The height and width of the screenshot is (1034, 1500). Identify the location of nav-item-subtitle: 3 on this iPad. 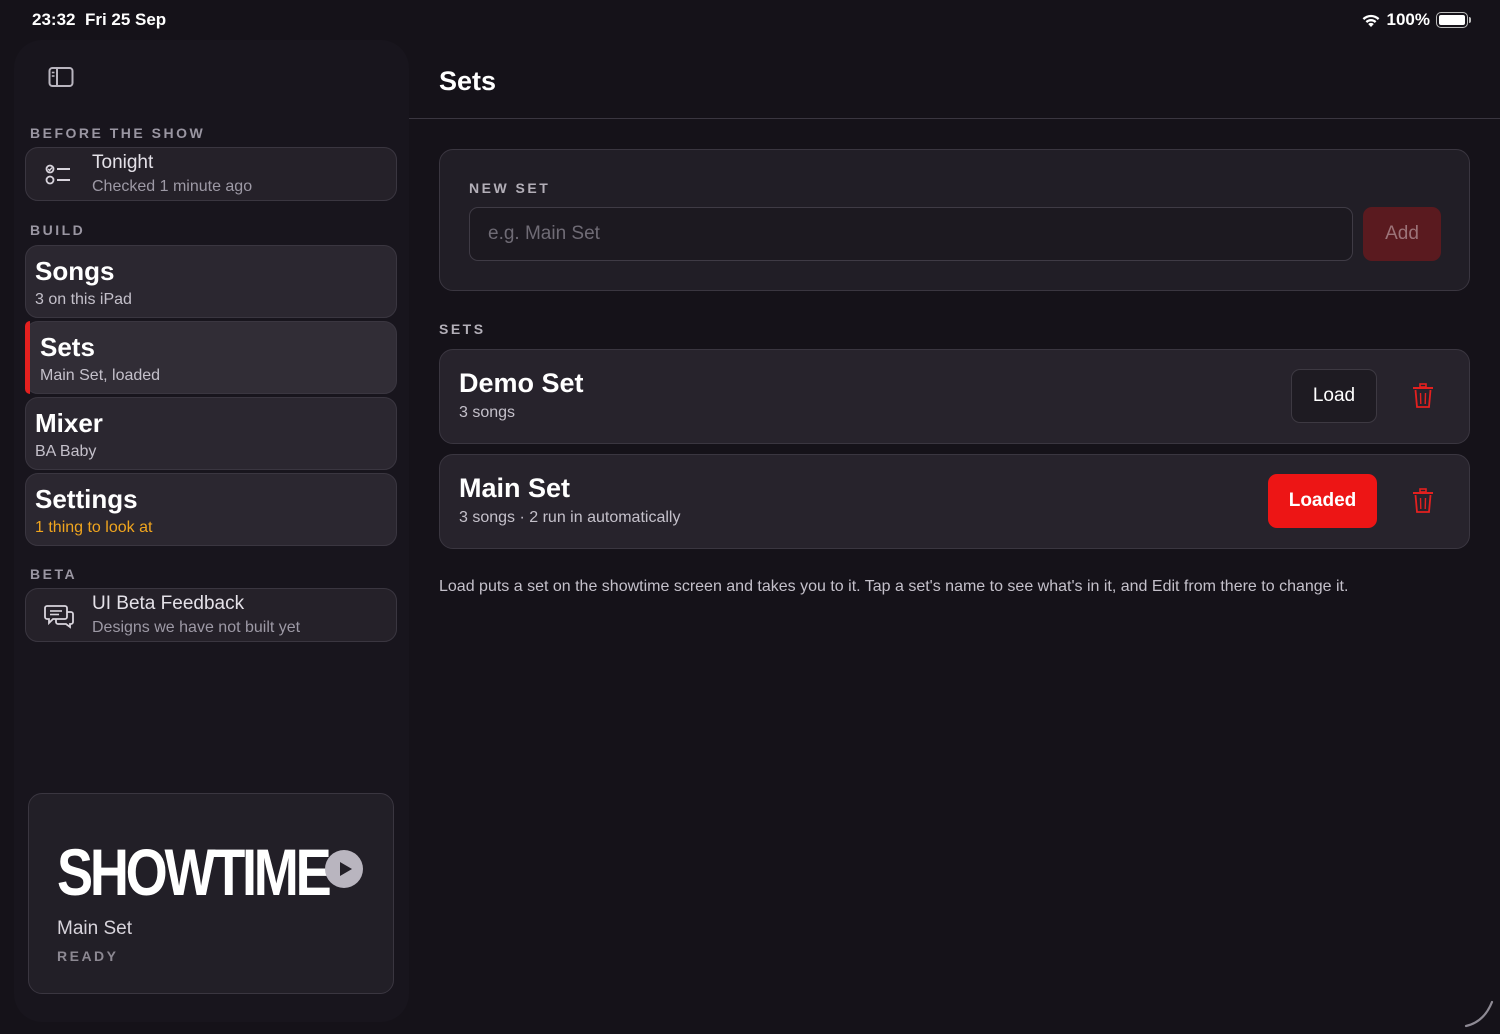
(83, 299).